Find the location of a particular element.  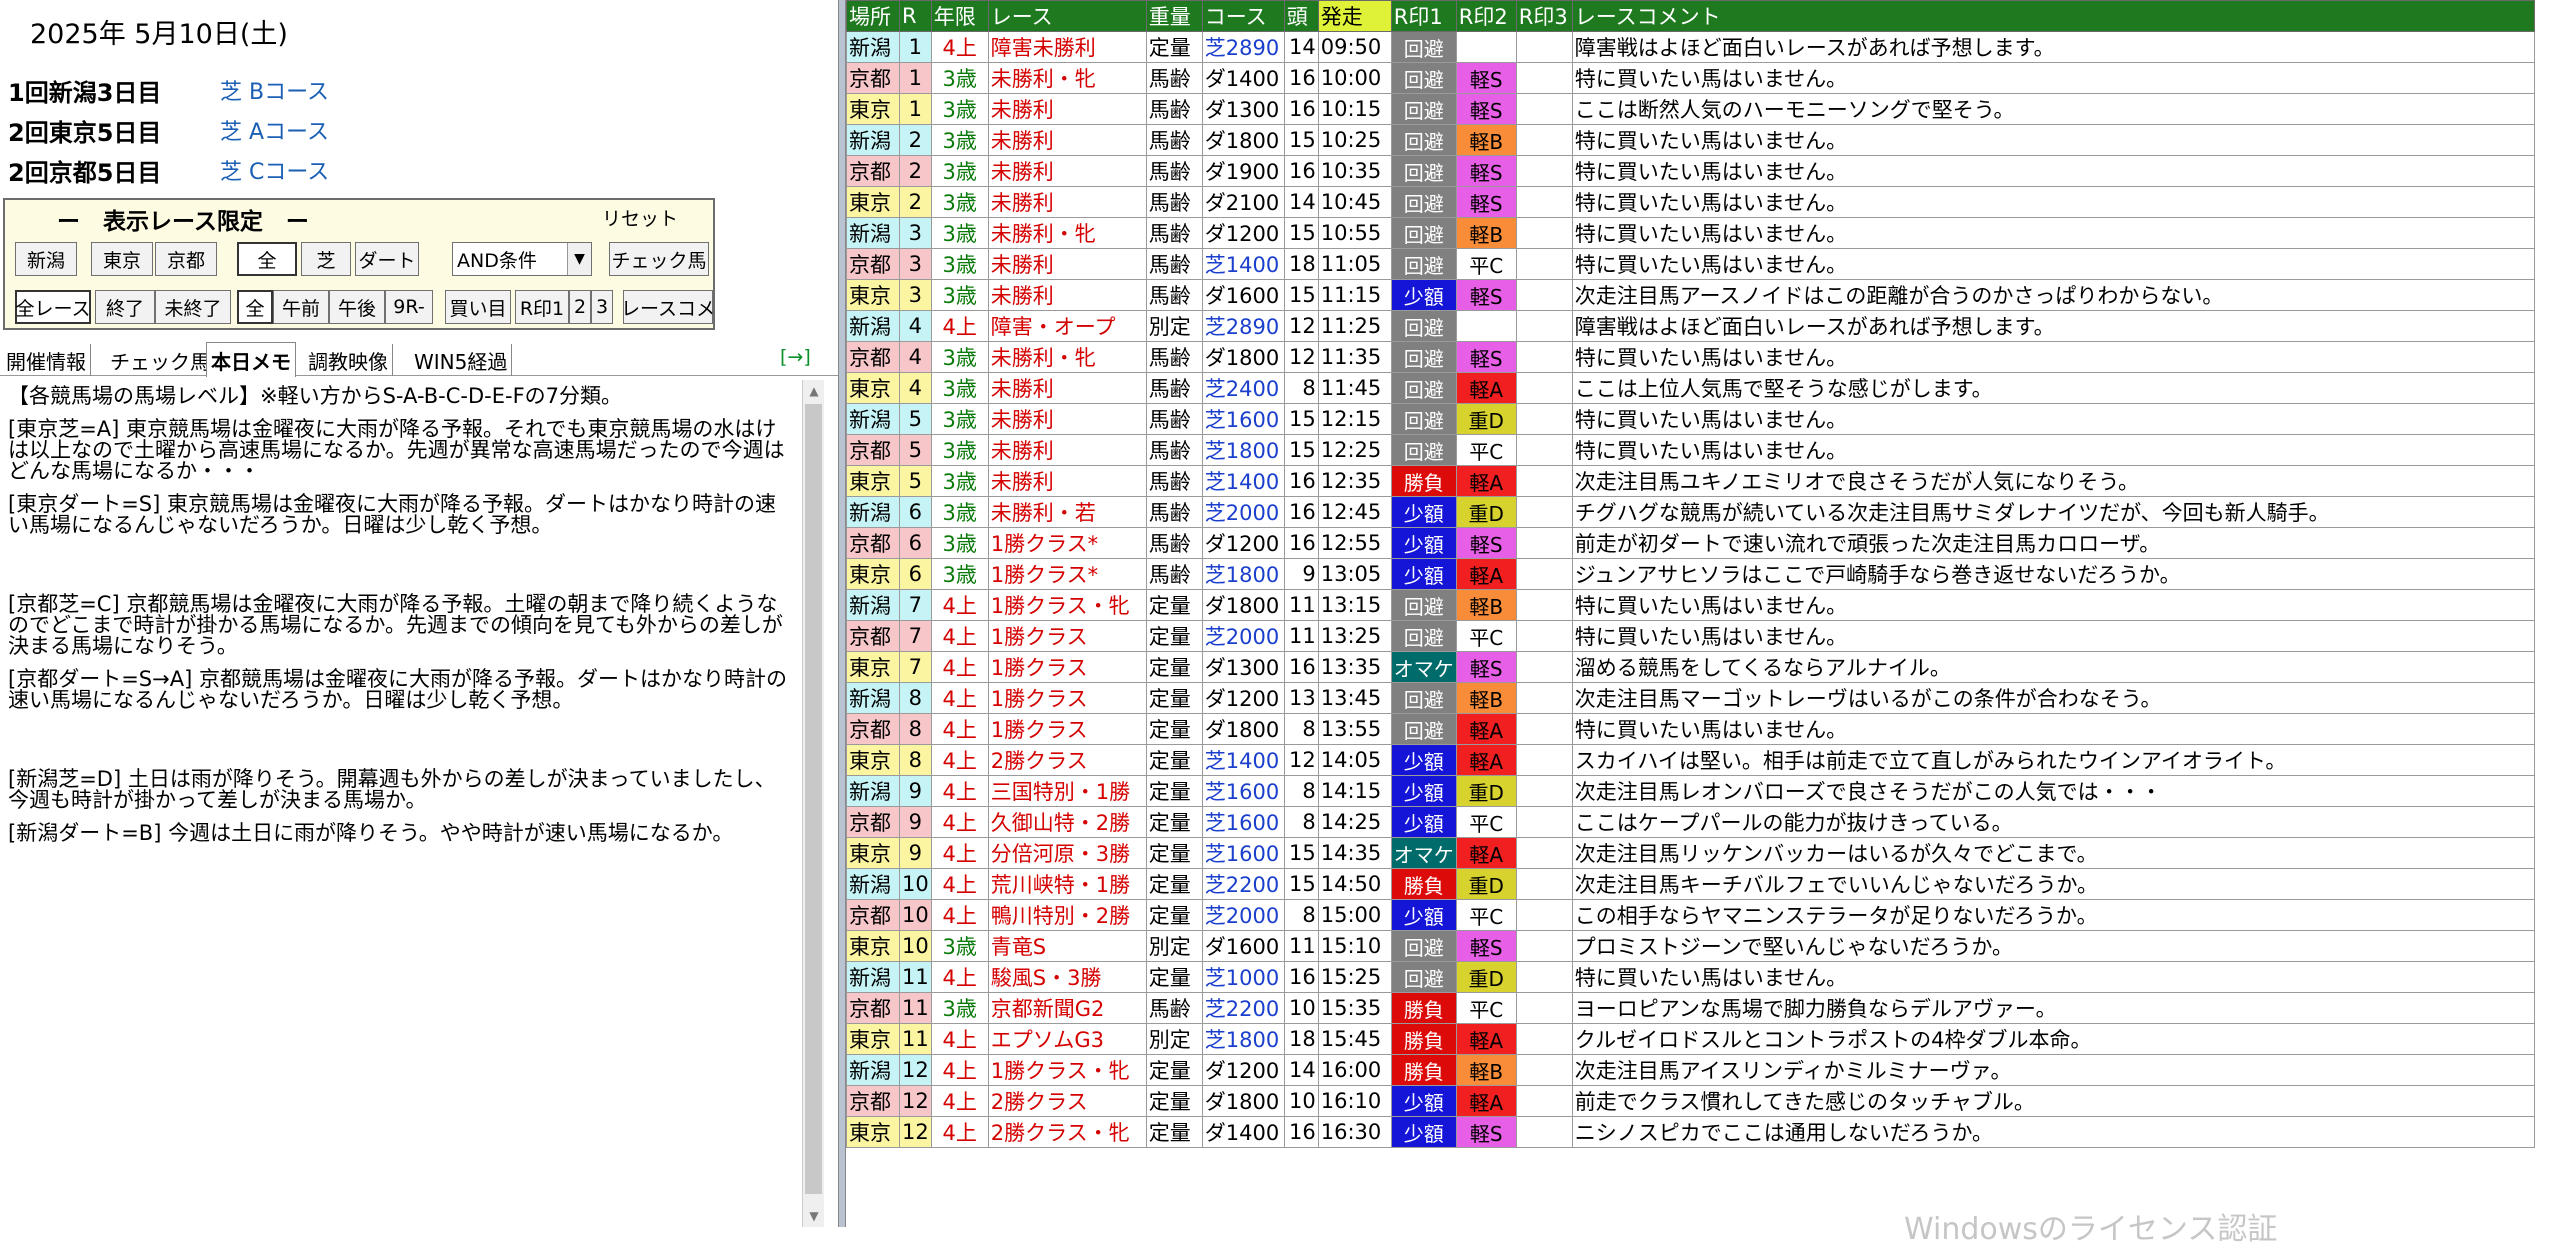

race-name-cell: 未勝利・牝 is located at coordinates (1067, 78).